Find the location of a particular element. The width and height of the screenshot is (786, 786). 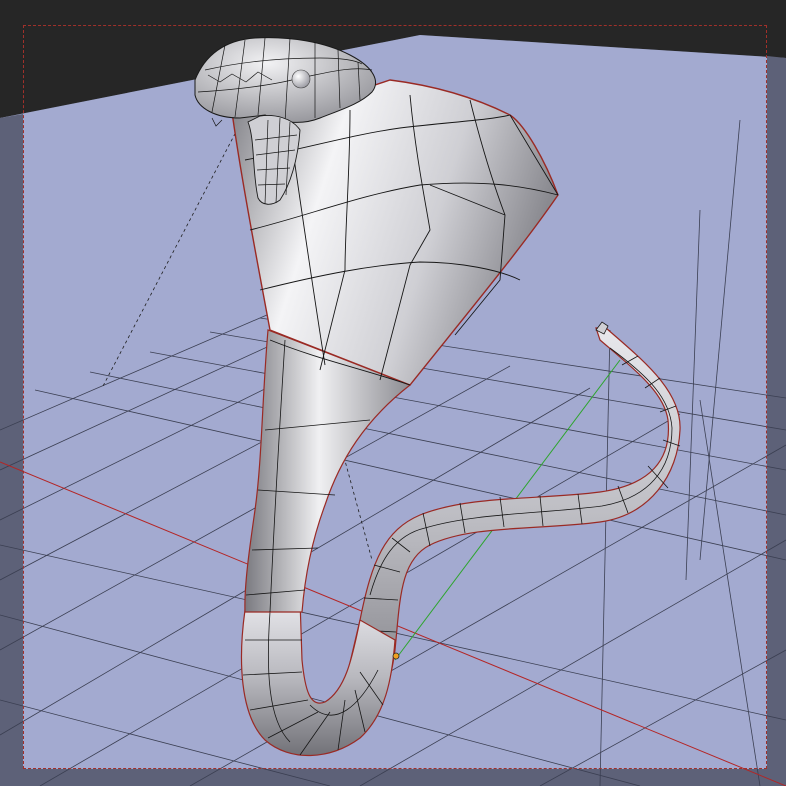

ground-shade-right is located at coordinates (776, 421).